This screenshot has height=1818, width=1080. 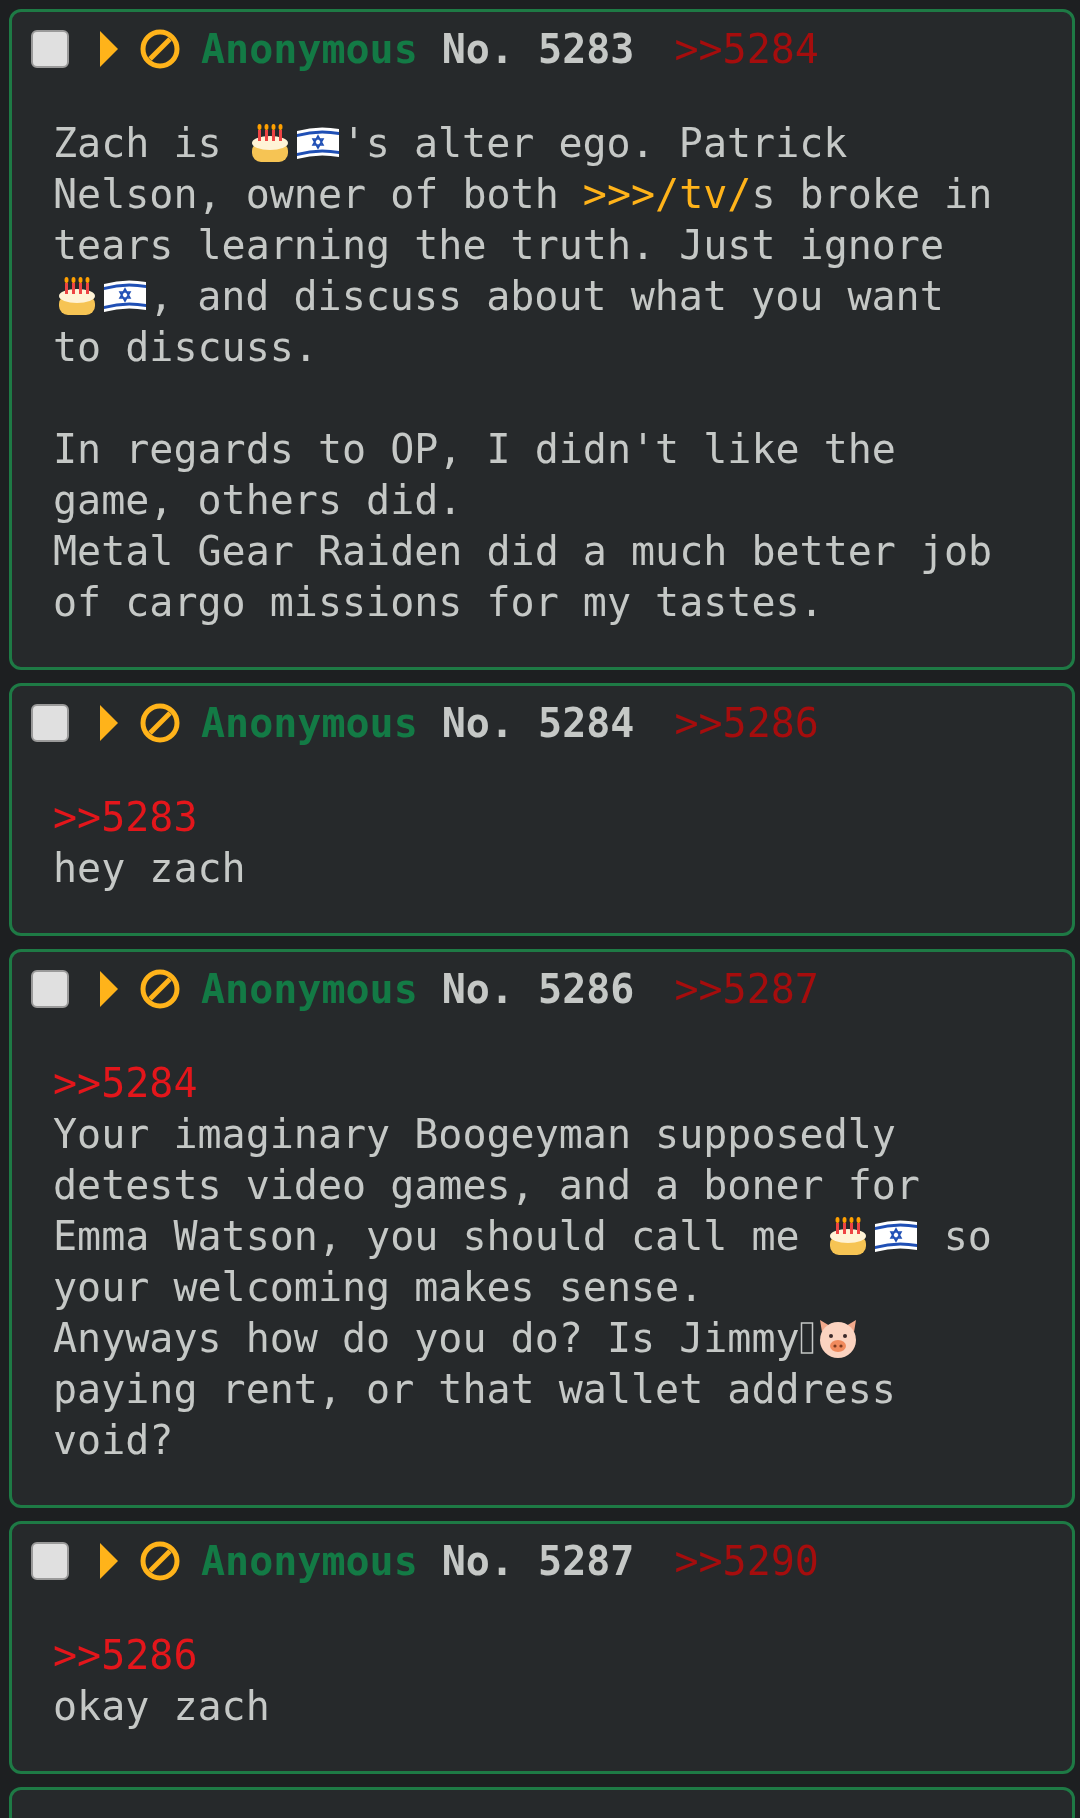 I want to click on post-text: Emma Watson, you should call me, so click(x=427, y=1235).